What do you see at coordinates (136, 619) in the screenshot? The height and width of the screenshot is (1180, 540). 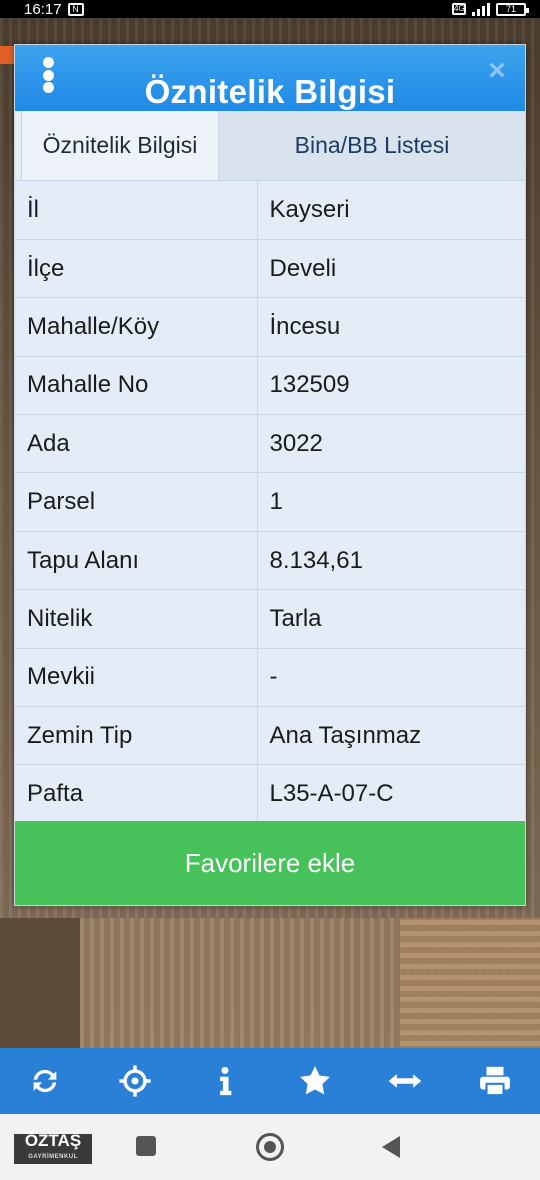 I see `row-key: Nitelik` at bounding box center [136, 619].